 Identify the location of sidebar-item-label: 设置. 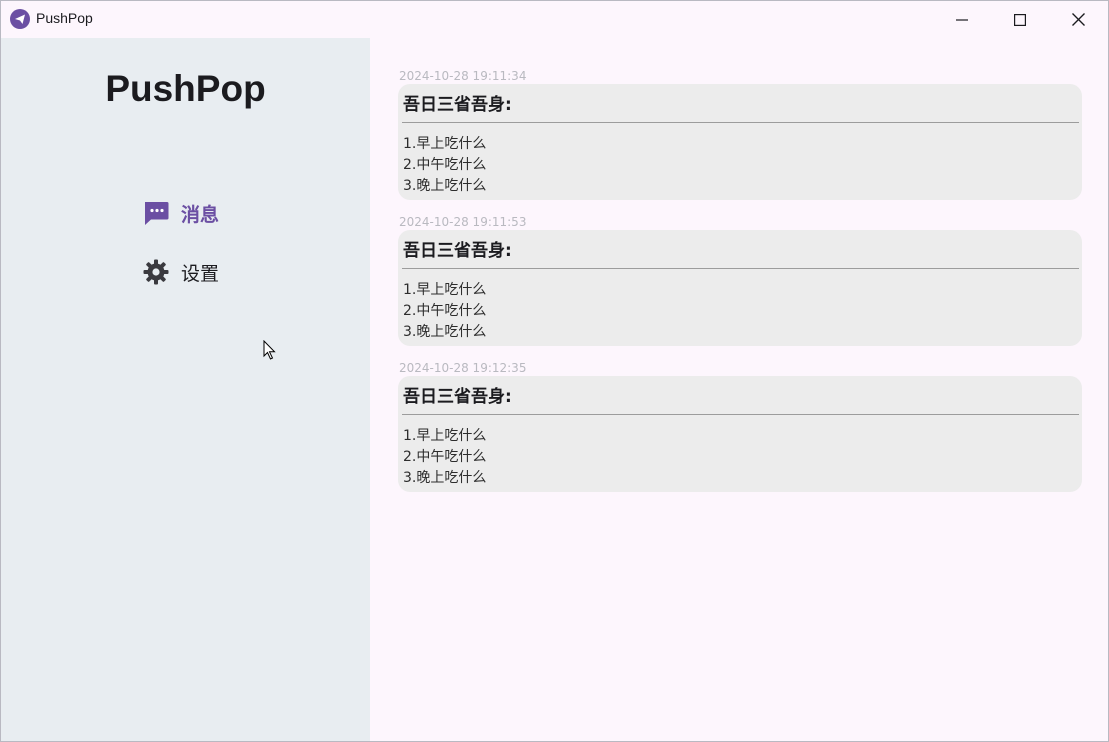
(200, 273).